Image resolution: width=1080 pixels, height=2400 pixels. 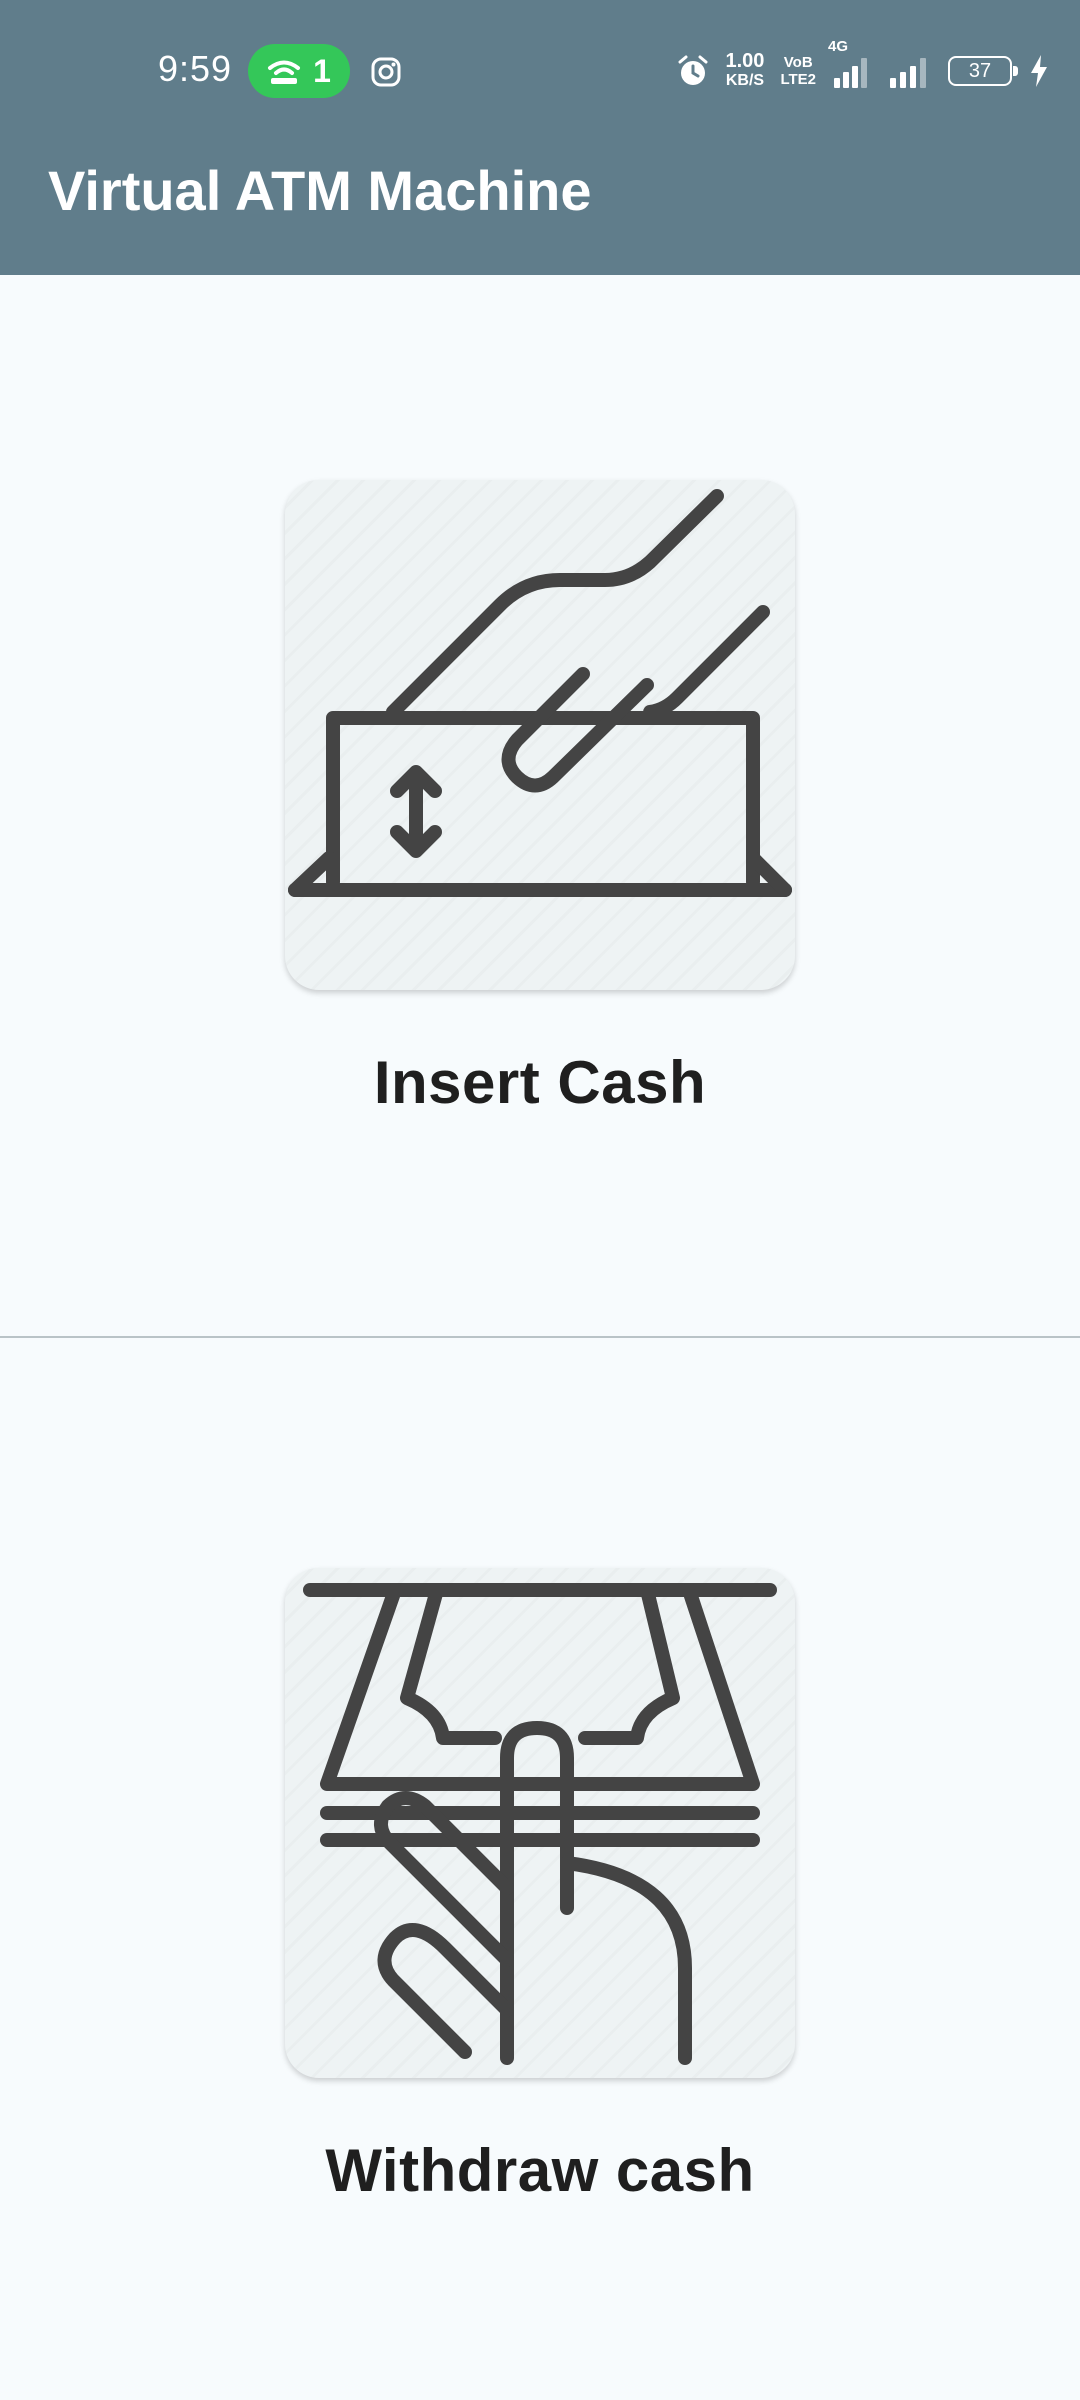 I want to click on network-speed-unit: KB/S, so click(x=745, y=80).